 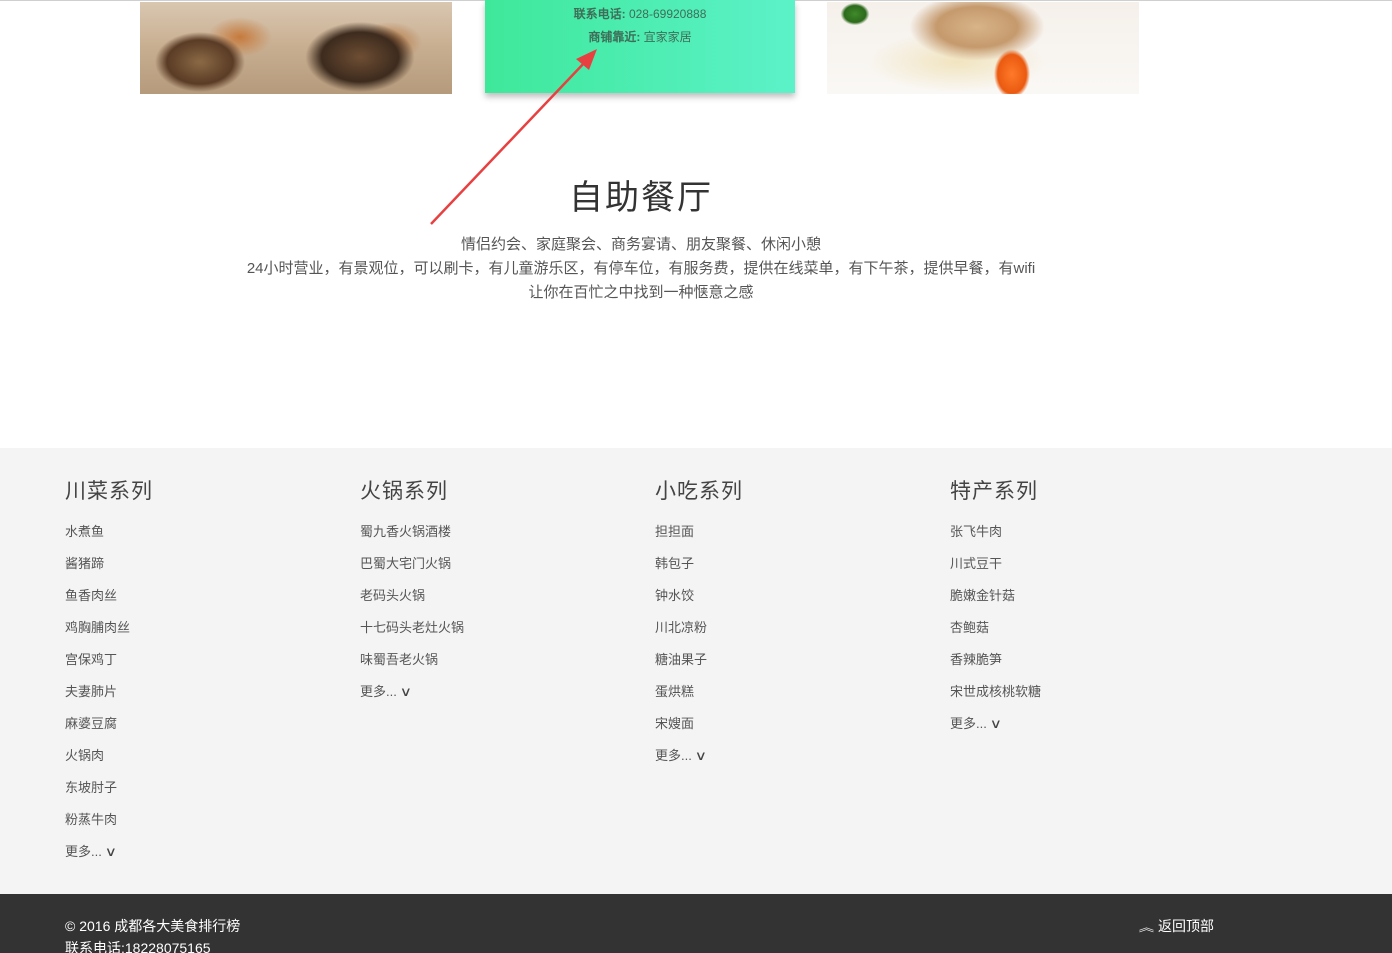 What do you see at coordinates (785, 532) in the screenshot?
I see `food-link: 担担面` at bounding box center [785, 532].